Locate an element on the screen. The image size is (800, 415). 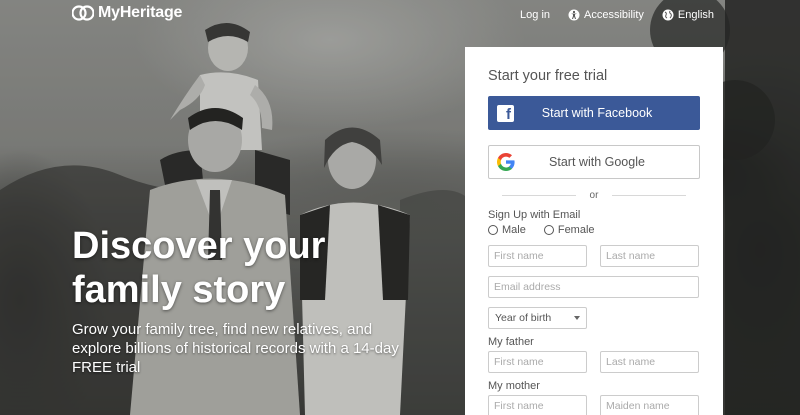
language-label: English is located at coordinates (695, 15).